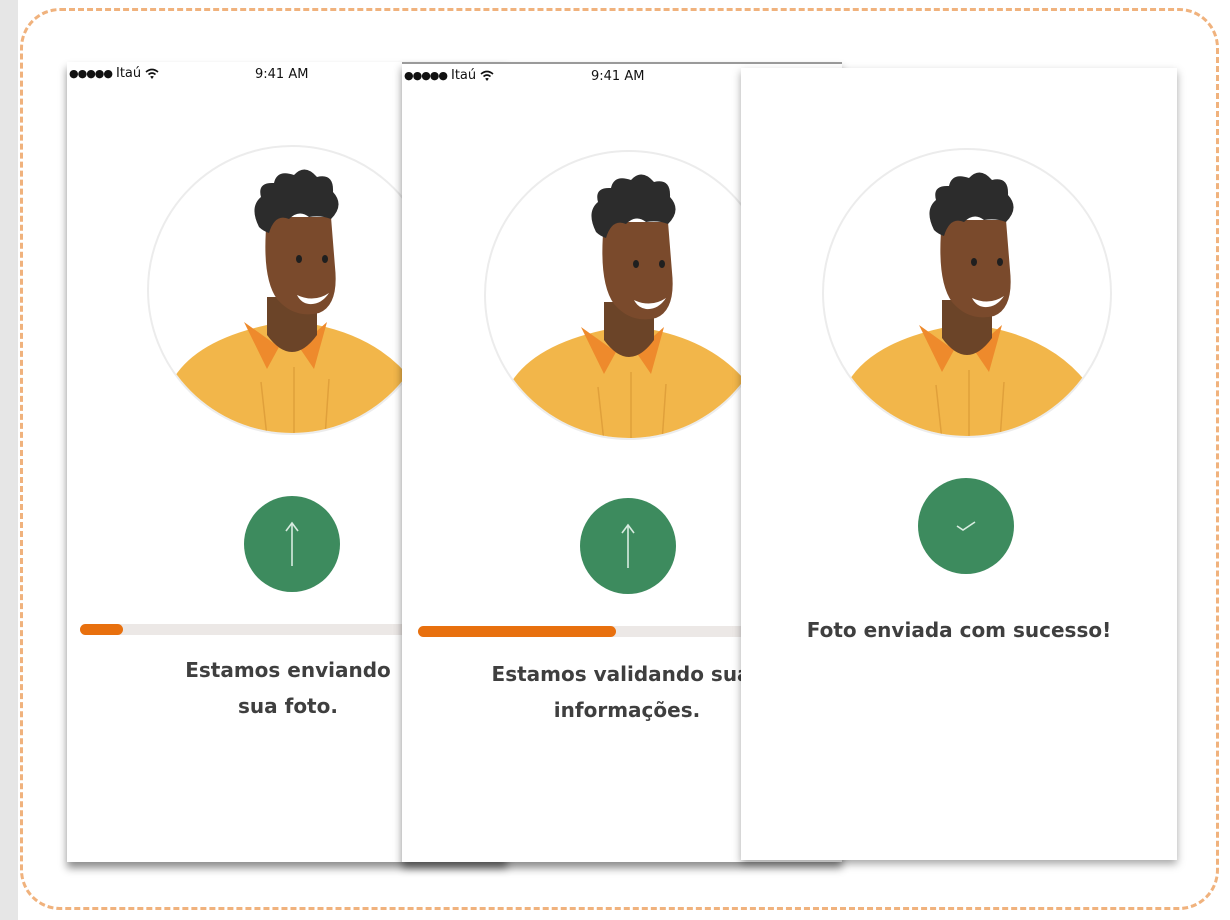 The width and height of the screenshot is (1230, 920). I want to click on status-message-line-1: Estamos enviando, so click(288, 670).